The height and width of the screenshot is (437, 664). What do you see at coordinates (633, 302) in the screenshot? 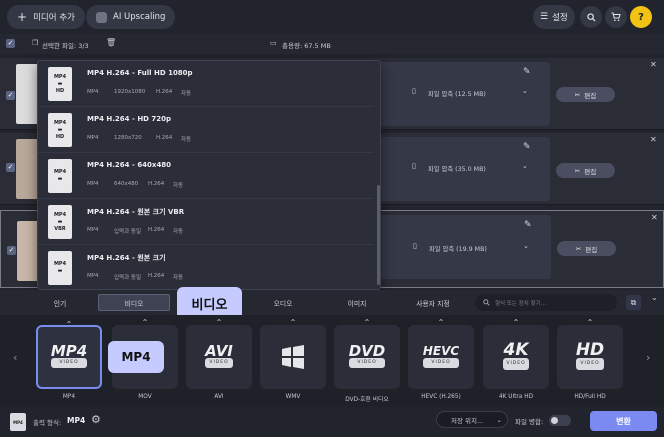
I see `preset-settings-icon: ⧉` at bounding box center [633, 302].